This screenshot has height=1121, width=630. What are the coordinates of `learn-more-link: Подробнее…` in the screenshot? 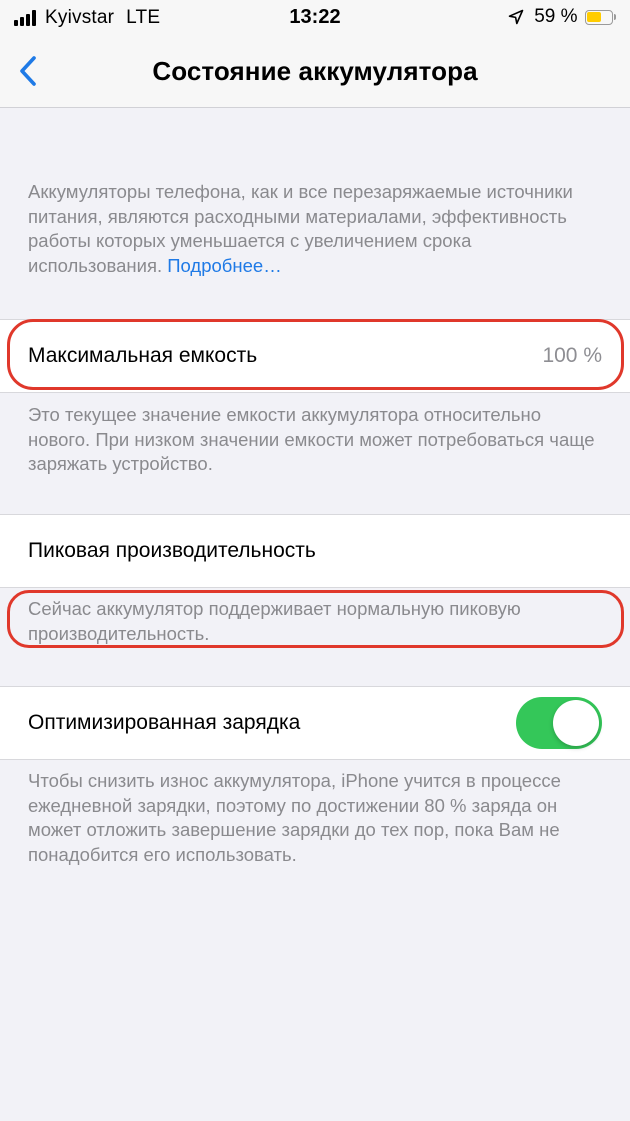 It's located at (224, 265).